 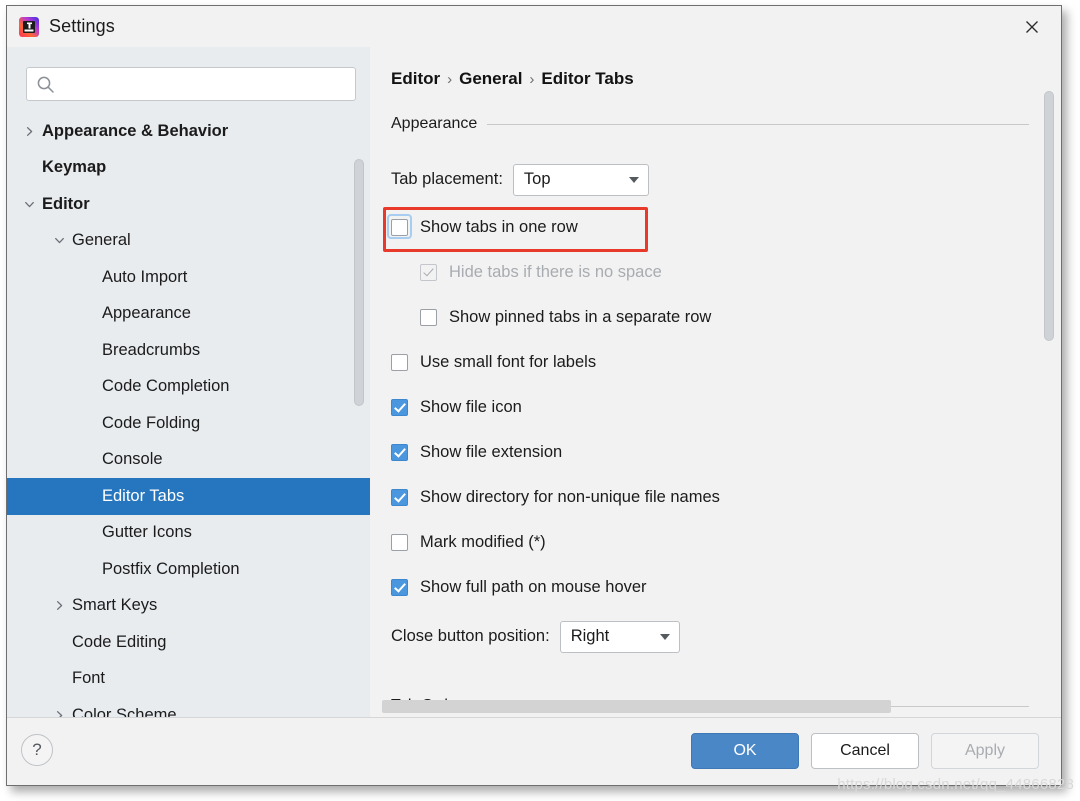 I want to click on sidebar-item-label: Gutter Icons, so click(x=147, y=532).